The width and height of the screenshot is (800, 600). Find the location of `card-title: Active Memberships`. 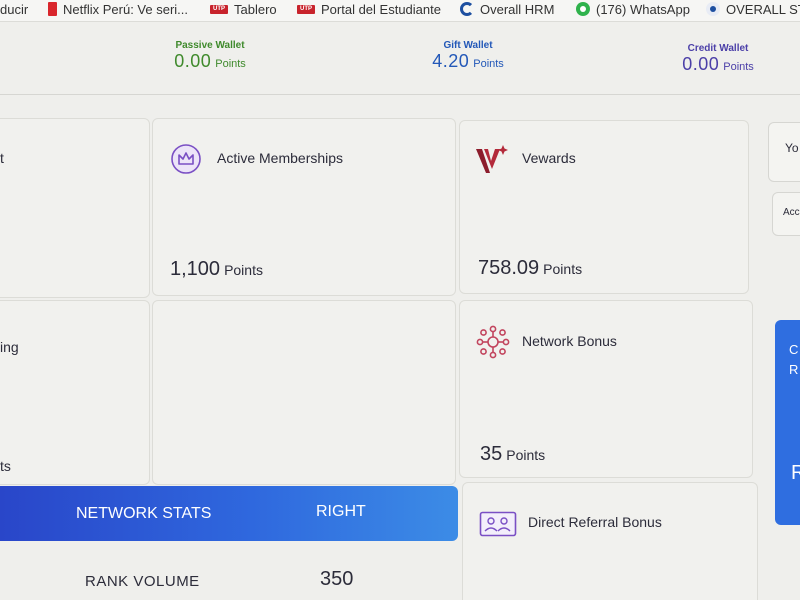

card-title: Active Memberships is located at coordinates (280, 158).